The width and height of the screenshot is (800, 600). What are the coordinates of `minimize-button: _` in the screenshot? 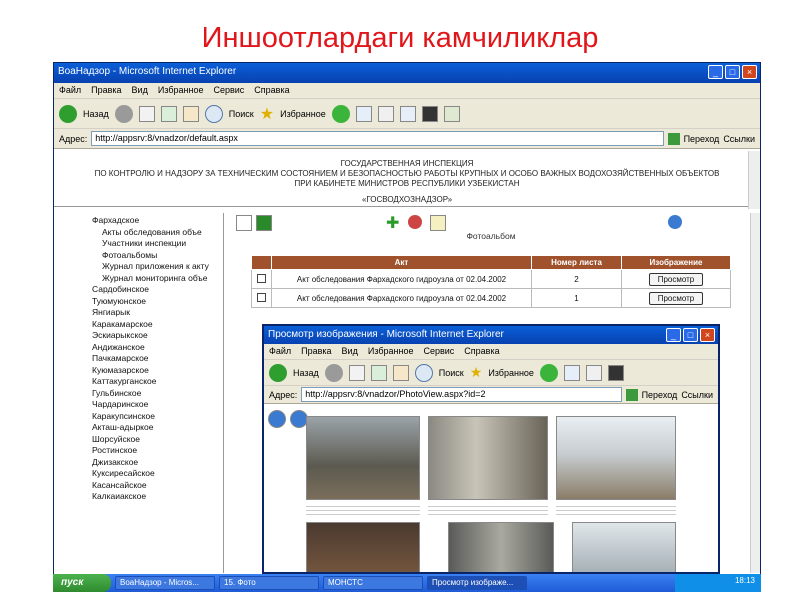 It's located at (715, 72).